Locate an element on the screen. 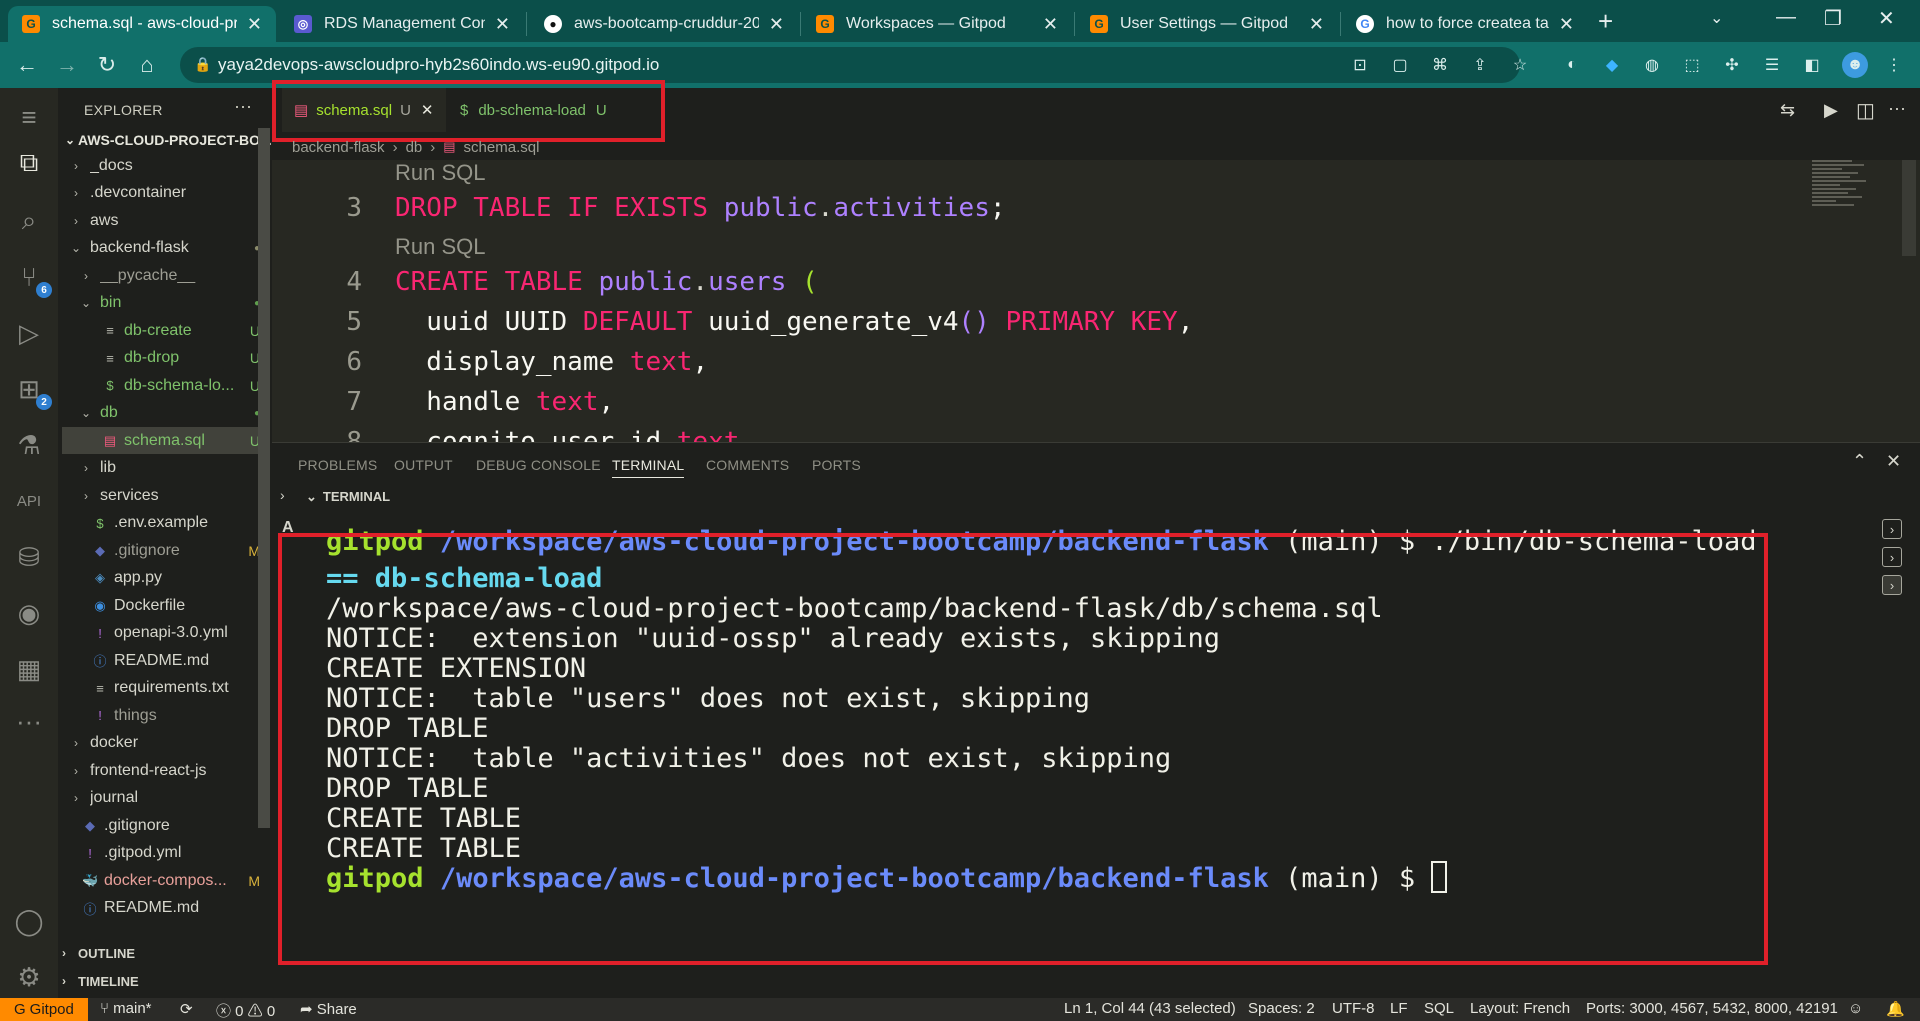  tab-output: OUTPUT is located at coordinates (423, 465).